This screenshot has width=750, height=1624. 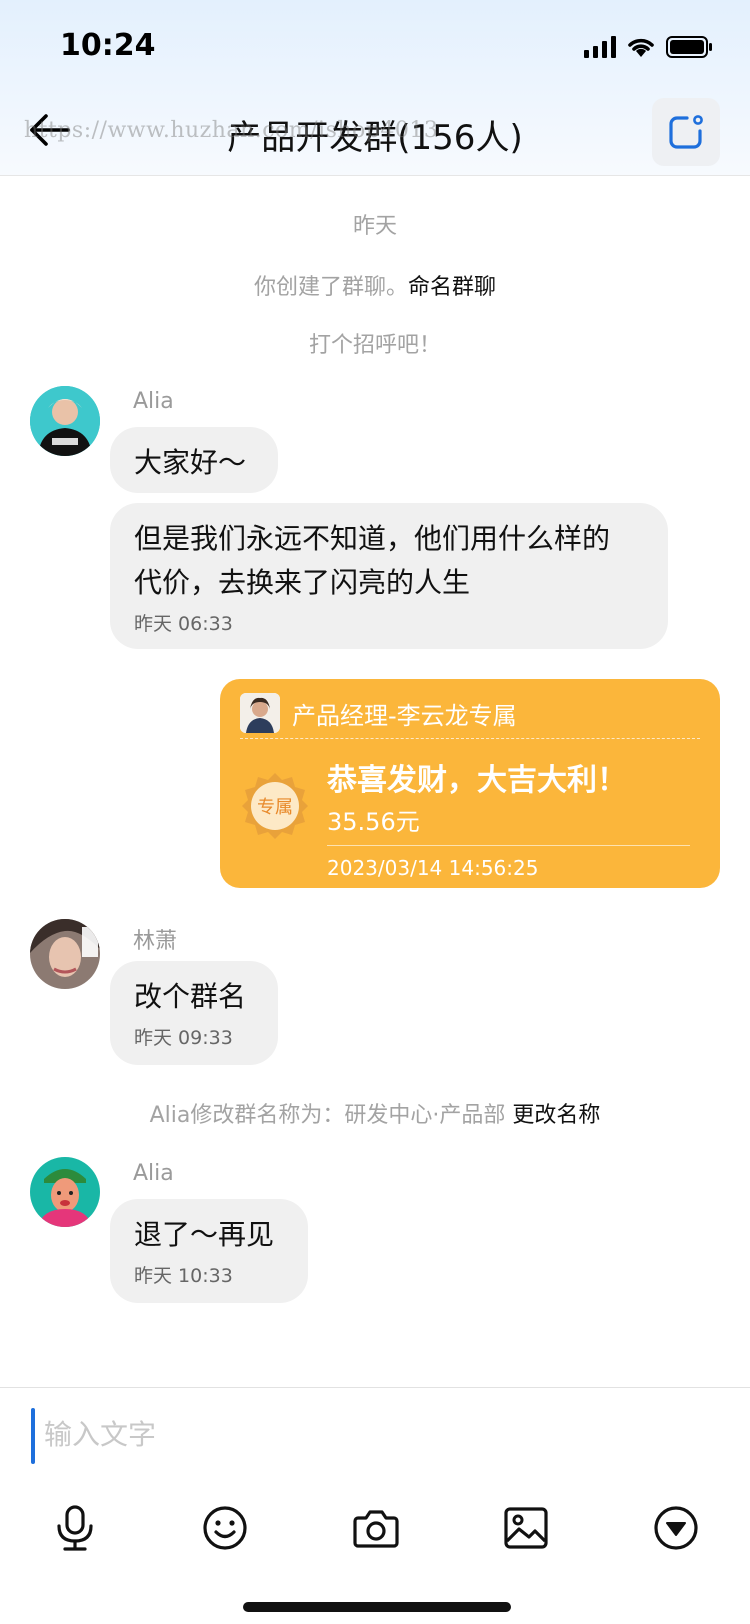 I want to click on page-title: 产品开发群(156人), so click(x=375, y=138).